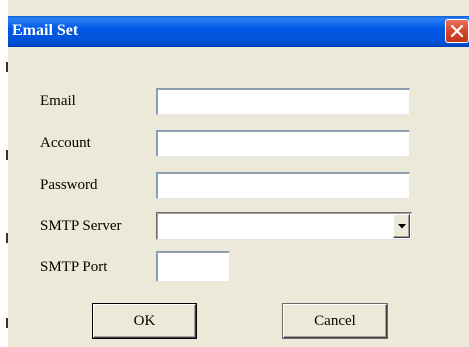  I want to click on cancel-button: Cancel, so click(335, 321).